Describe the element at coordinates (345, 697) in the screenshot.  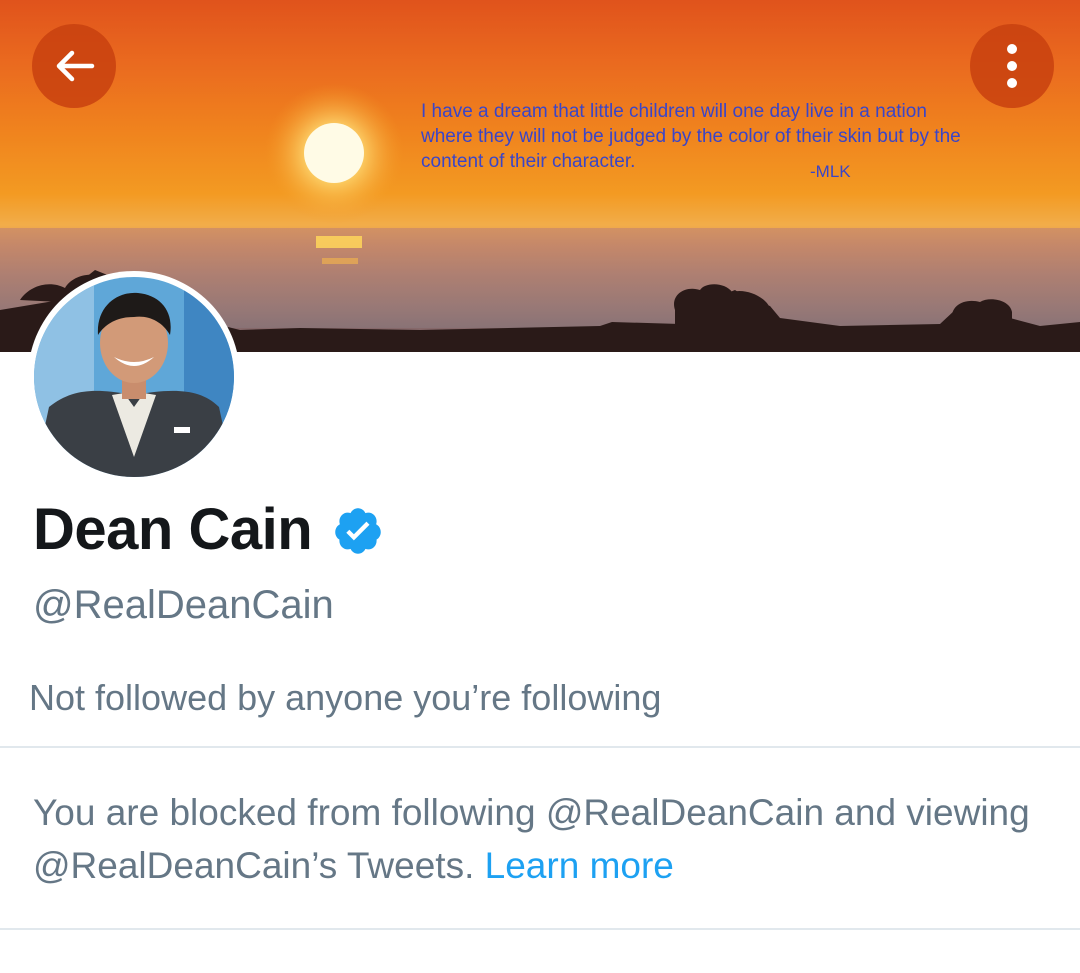
I see `followed-by-text: Not followed by anyone you’re following` at that location.